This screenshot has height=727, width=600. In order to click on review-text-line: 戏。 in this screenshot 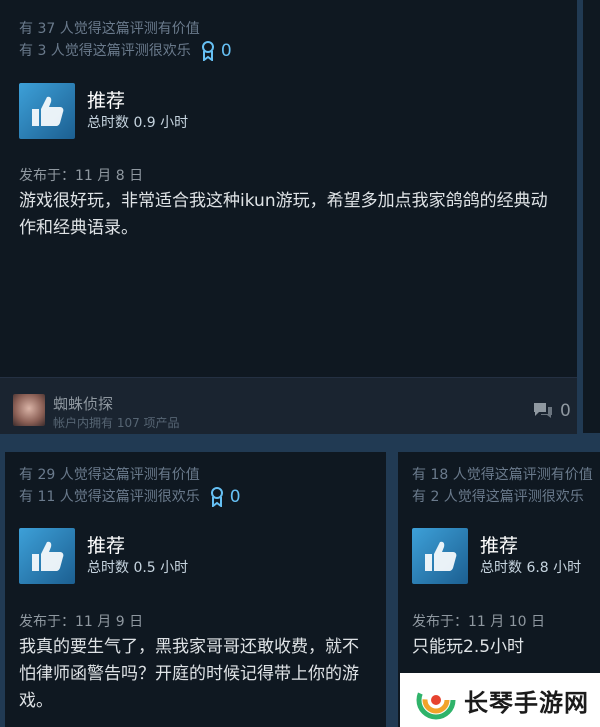, I will do `click(36, 701)`.